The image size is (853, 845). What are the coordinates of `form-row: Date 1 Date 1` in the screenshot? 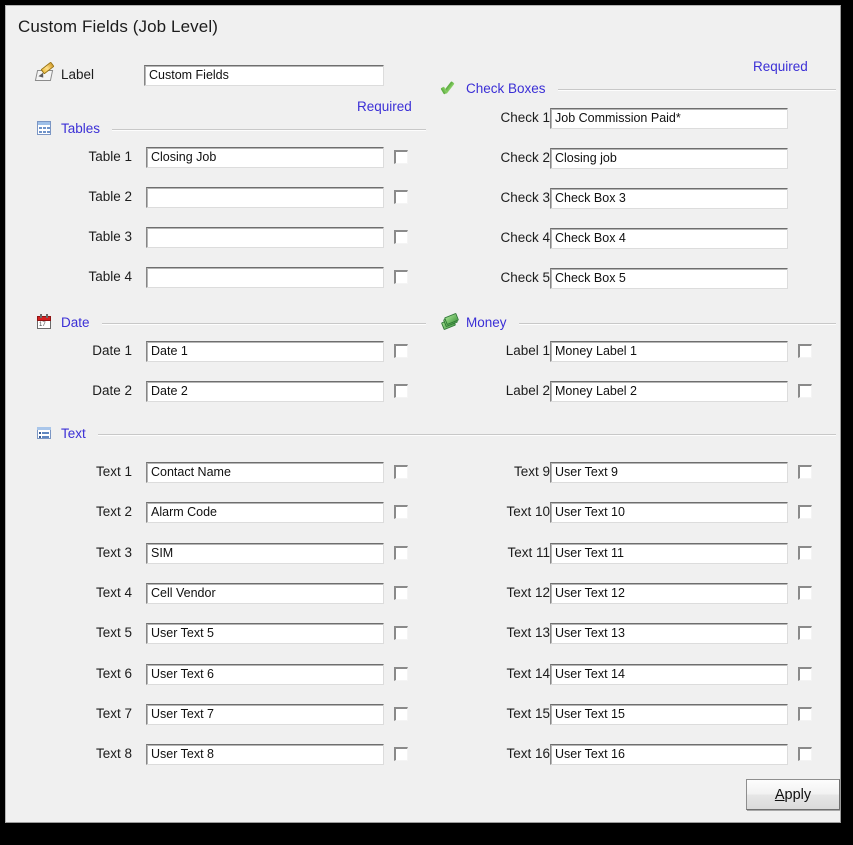 It's located at (215, 352).